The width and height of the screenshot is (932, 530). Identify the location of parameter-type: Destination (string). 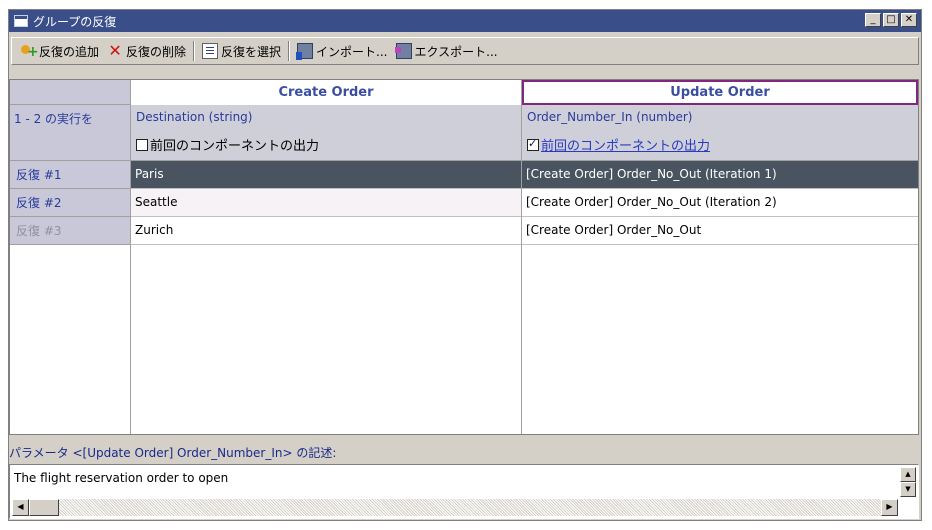
(194, 117).